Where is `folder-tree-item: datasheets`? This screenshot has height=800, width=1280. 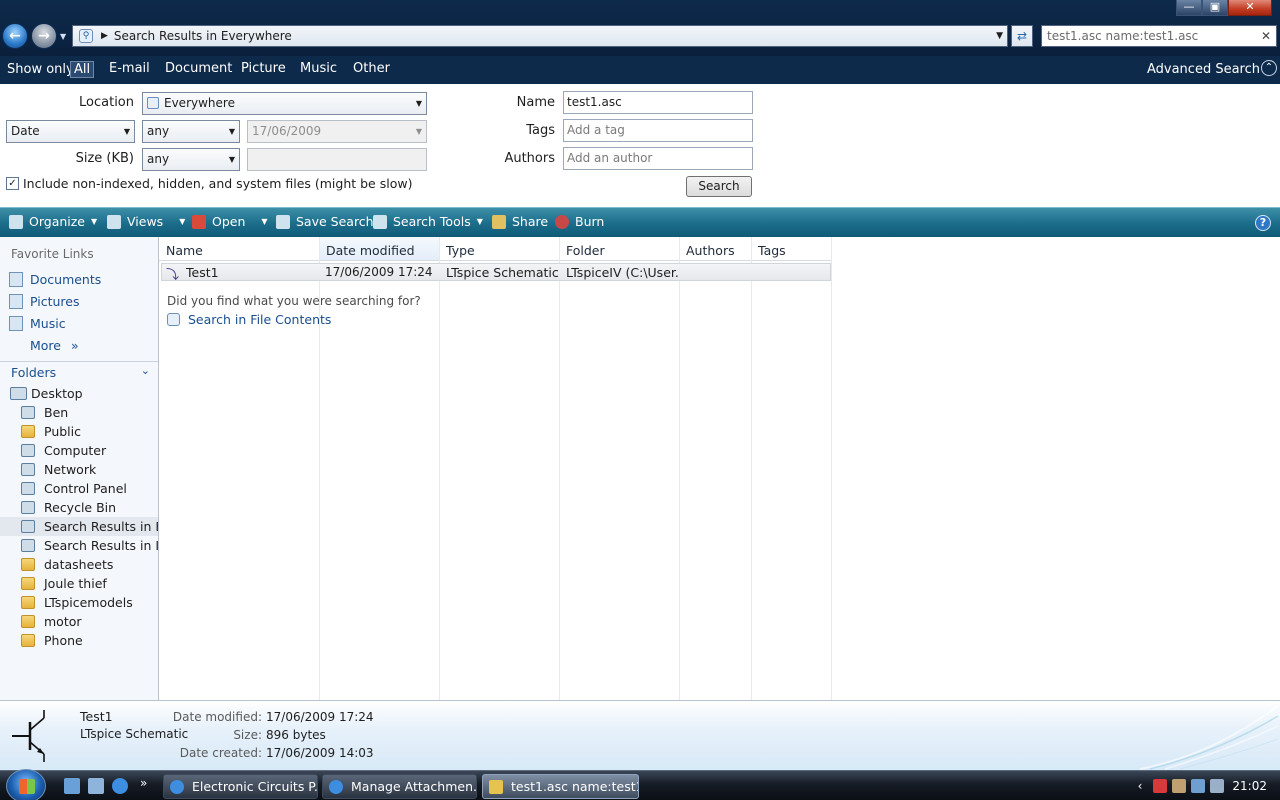
folder-tree-item: datasheets is located at coordinates (79, 564).